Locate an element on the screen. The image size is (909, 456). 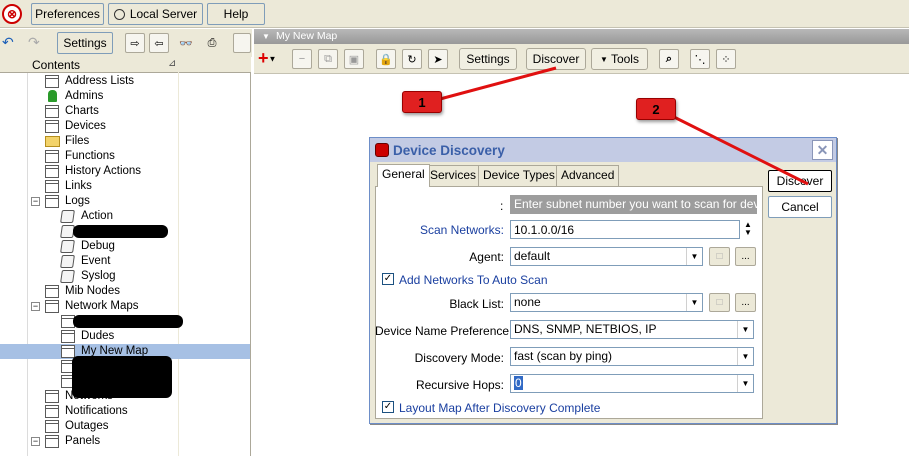
callout-1: 1 is located at coordinates (422, 102).